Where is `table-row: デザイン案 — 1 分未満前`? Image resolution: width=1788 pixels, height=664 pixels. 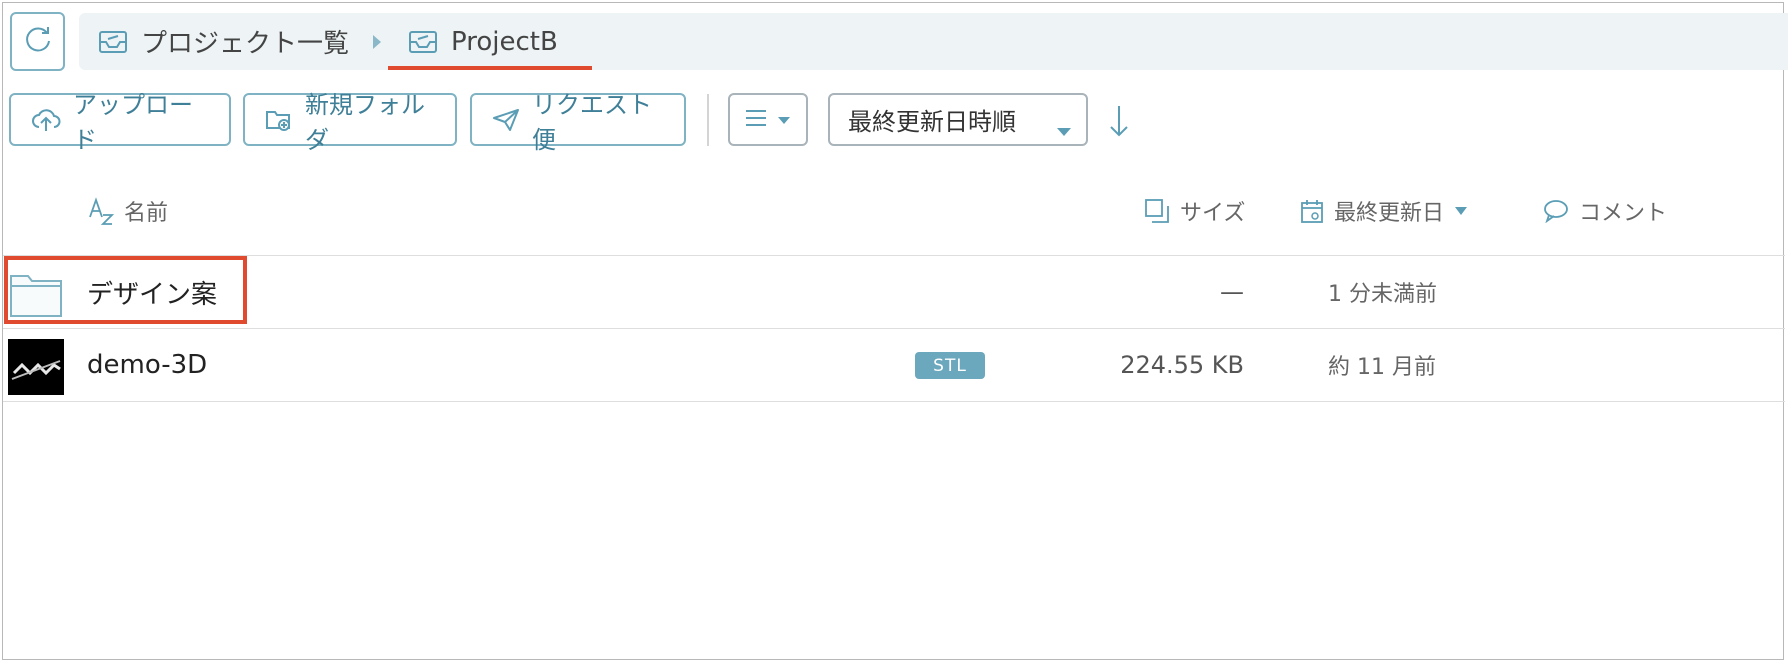
table-row: デザイン案 — 1 分未満前 is located at coordinates (894, 292).